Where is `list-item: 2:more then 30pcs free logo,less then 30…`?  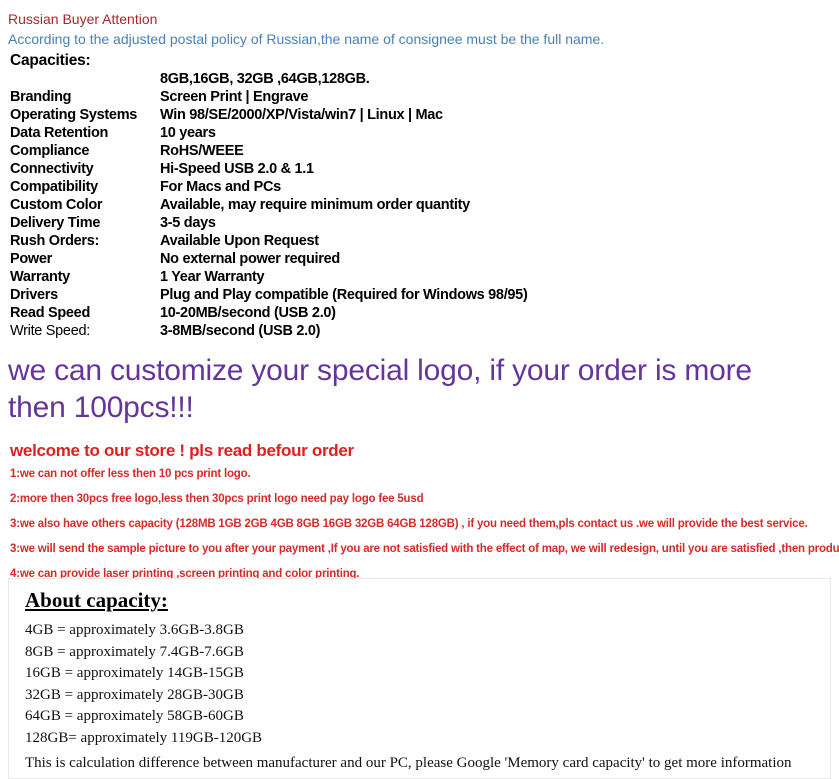
list-item: 2:more then 30pcs free logo,less then 30… is located at coordinates (217, 499).